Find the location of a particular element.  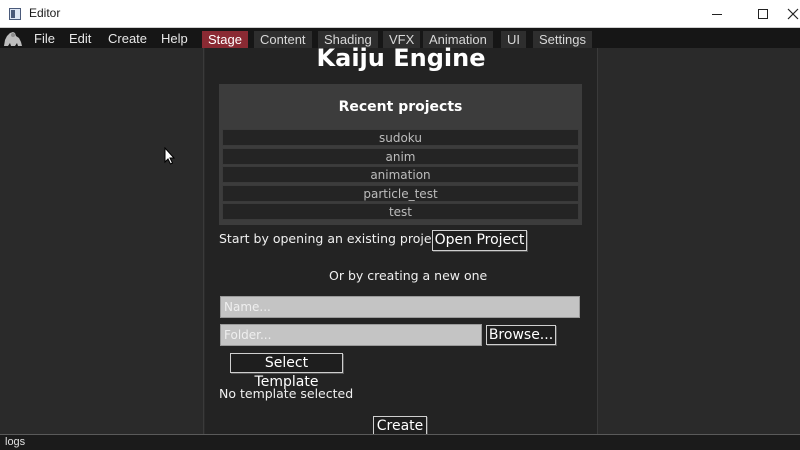

maximize-icon is located at coordinates (763, 14).